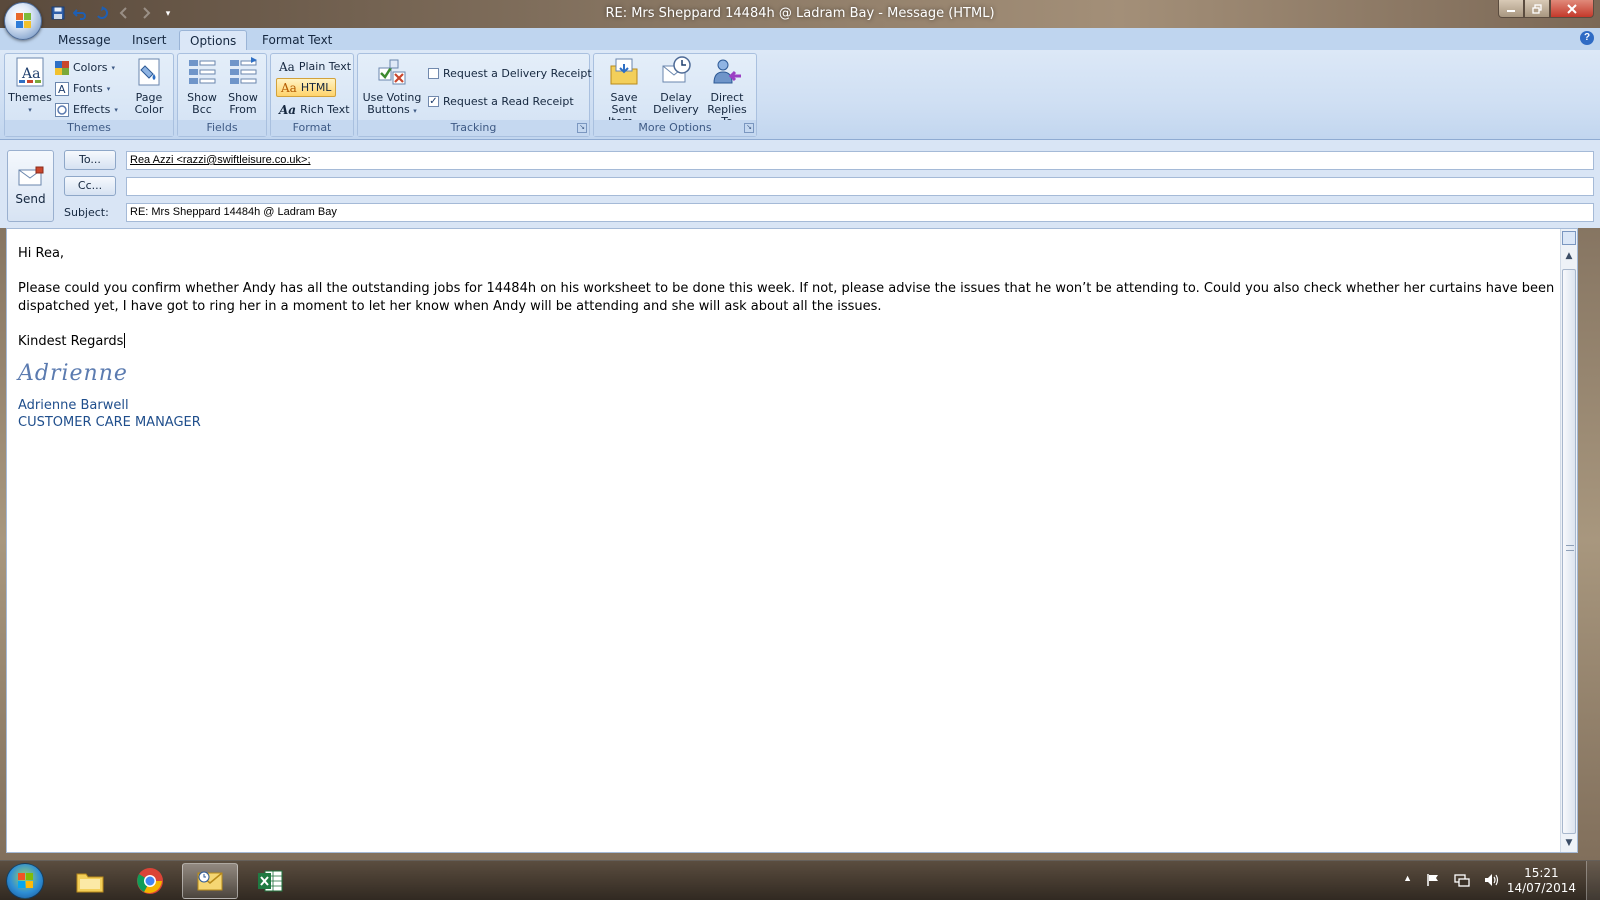  I want to click on save-sent-item-button: Save Sent Item ▾, so click(624, 92).